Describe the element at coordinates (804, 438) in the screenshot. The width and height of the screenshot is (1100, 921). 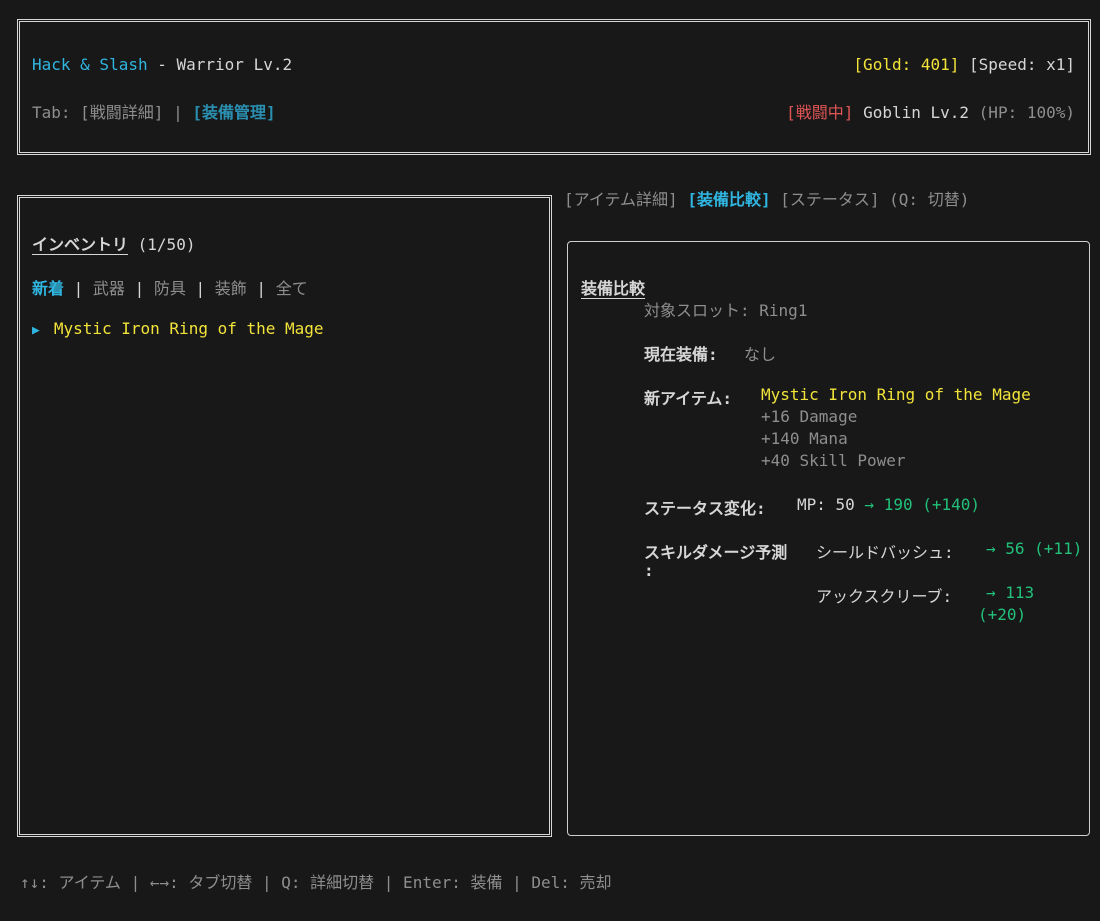
I see `new-item-stat: +140 Mana` at that location.